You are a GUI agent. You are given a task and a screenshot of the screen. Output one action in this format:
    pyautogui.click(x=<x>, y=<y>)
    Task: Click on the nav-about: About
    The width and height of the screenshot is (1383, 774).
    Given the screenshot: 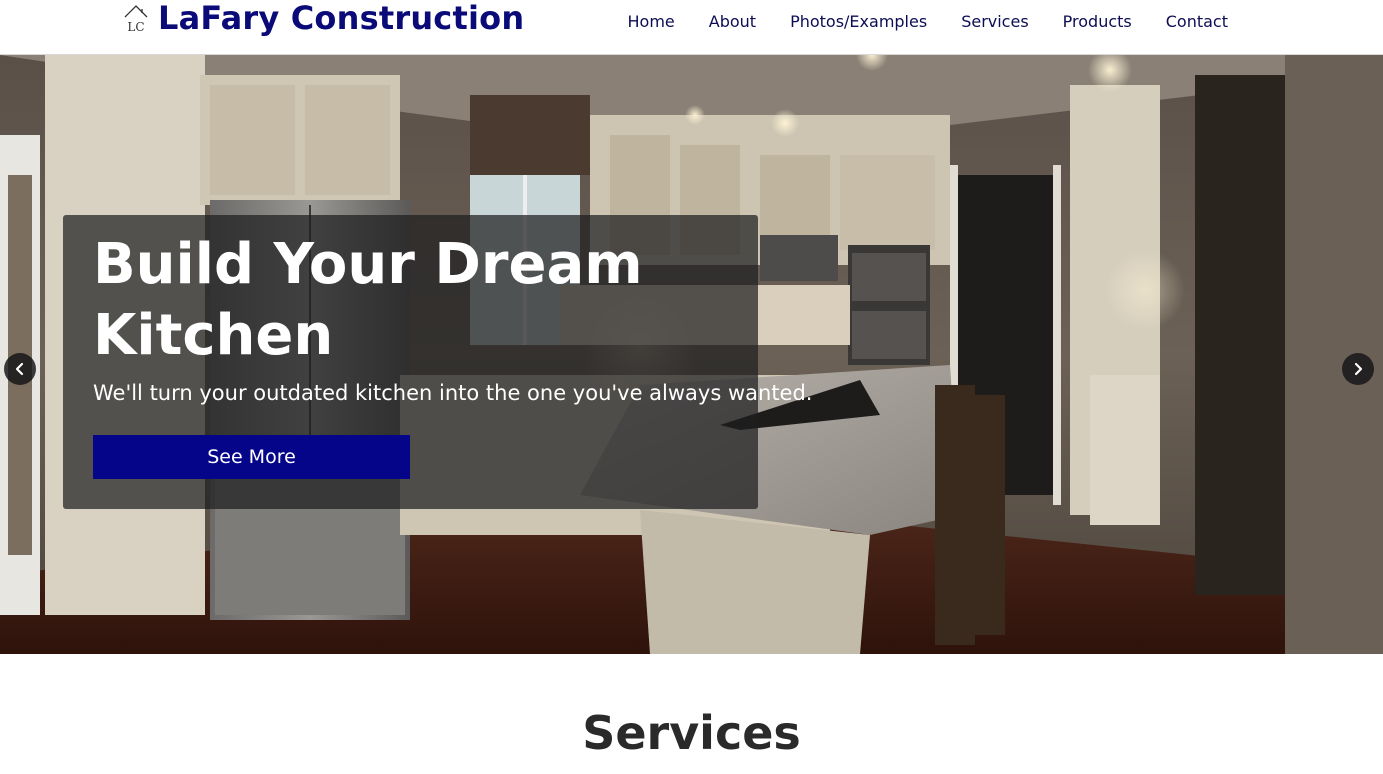 What is the action you would take?
    pyautogui.click(x=732, y=21)
    